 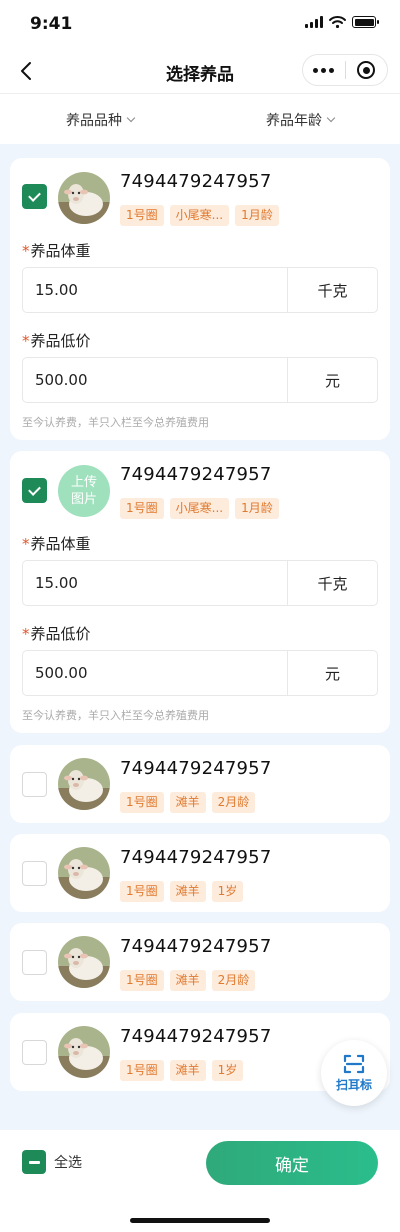 I want to click on close-program-button, so click(x=367, y=70).